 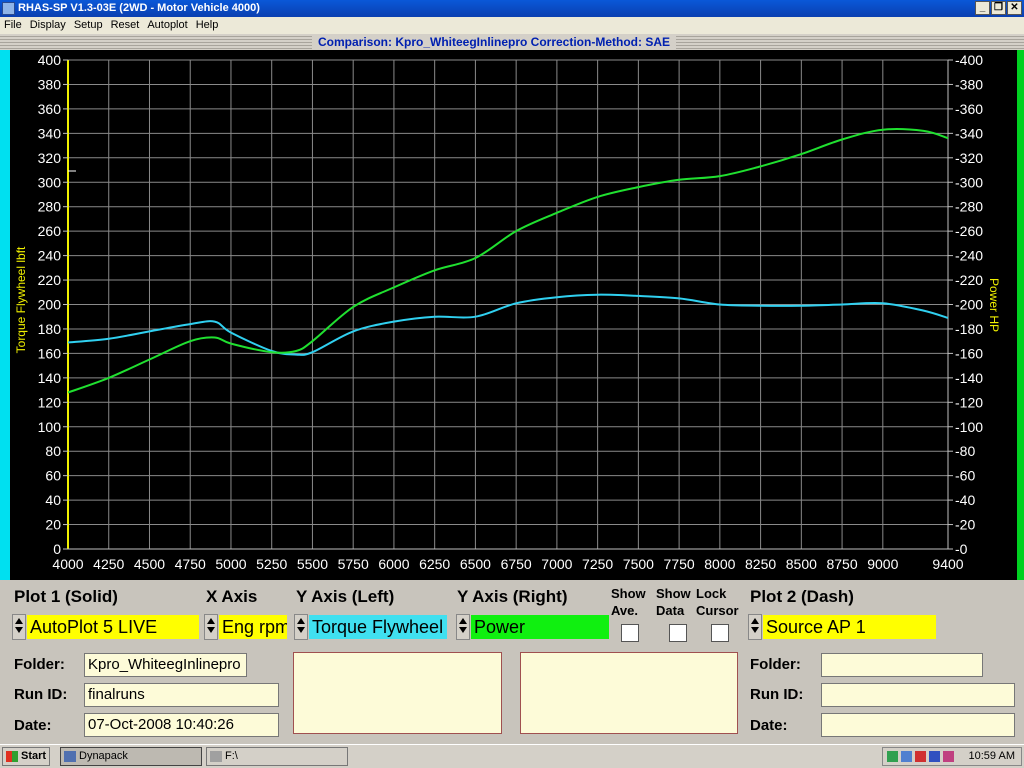 I want to click on x-axis-select: Eng rpm, so click(x=253, y=627).